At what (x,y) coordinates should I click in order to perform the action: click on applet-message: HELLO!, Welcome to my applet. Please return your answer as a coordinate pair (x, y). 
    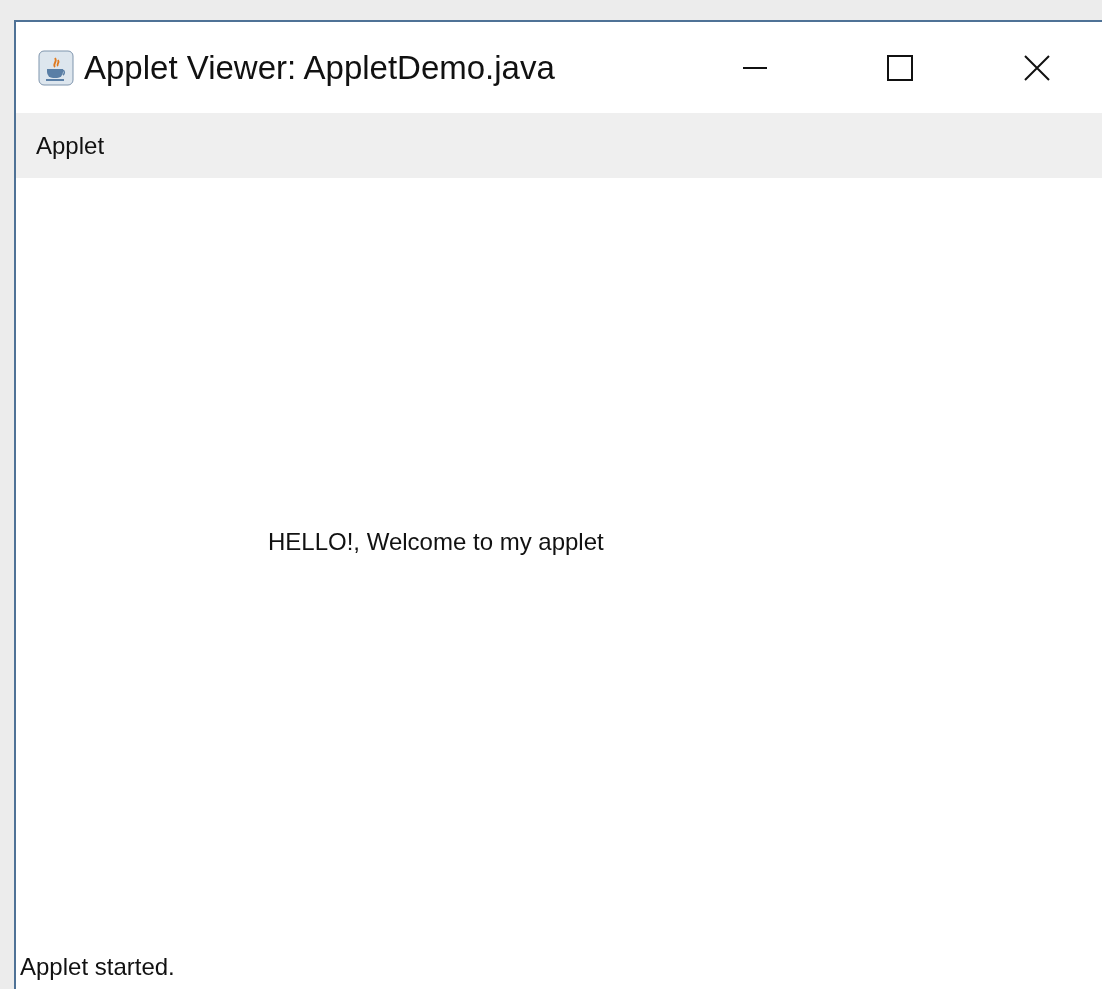
    Looking at the image, I should click on (436, 541).